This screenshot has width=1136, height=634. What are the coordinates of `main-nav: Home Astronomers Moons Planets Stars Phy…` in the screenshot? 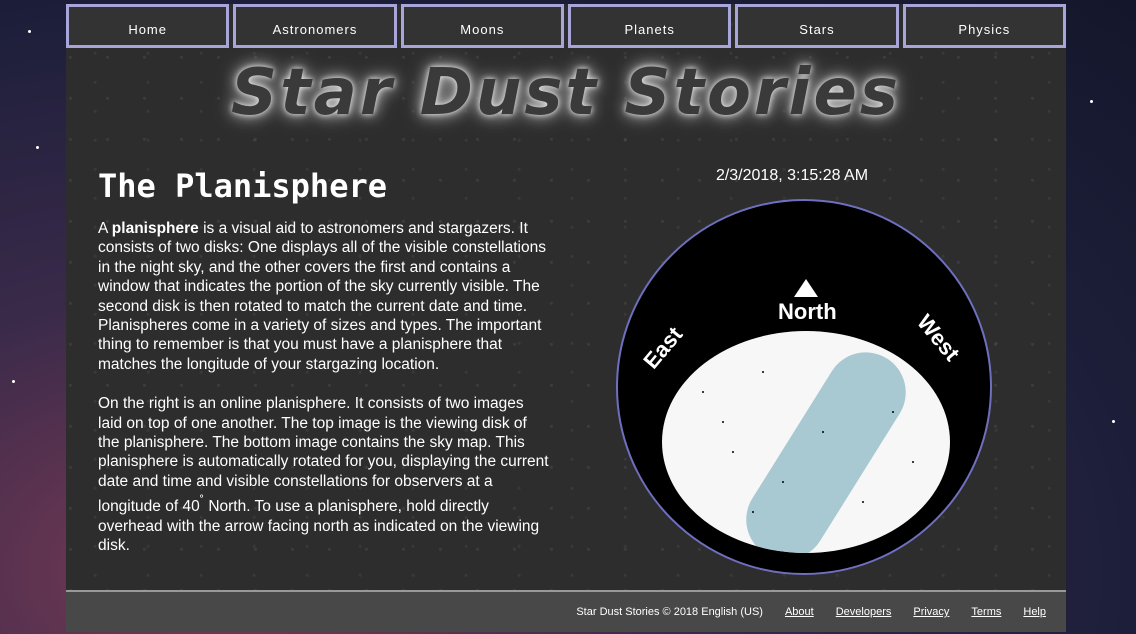 It's located at (566, 28).